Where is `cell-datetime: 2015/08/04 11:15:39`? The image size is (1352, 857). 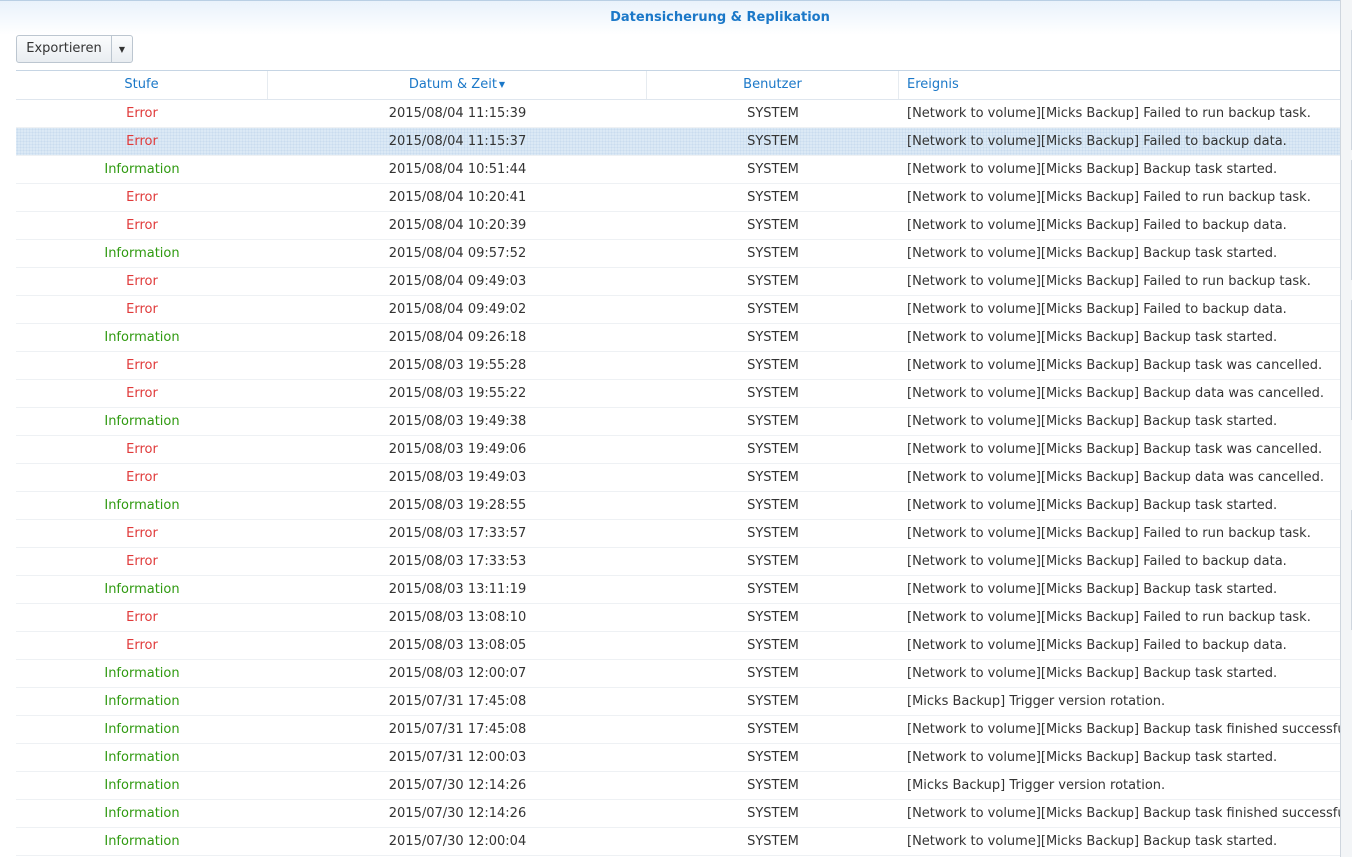
cell-datetime: 2015/08/04 11:15:39 is located at coordinates (457, 113).